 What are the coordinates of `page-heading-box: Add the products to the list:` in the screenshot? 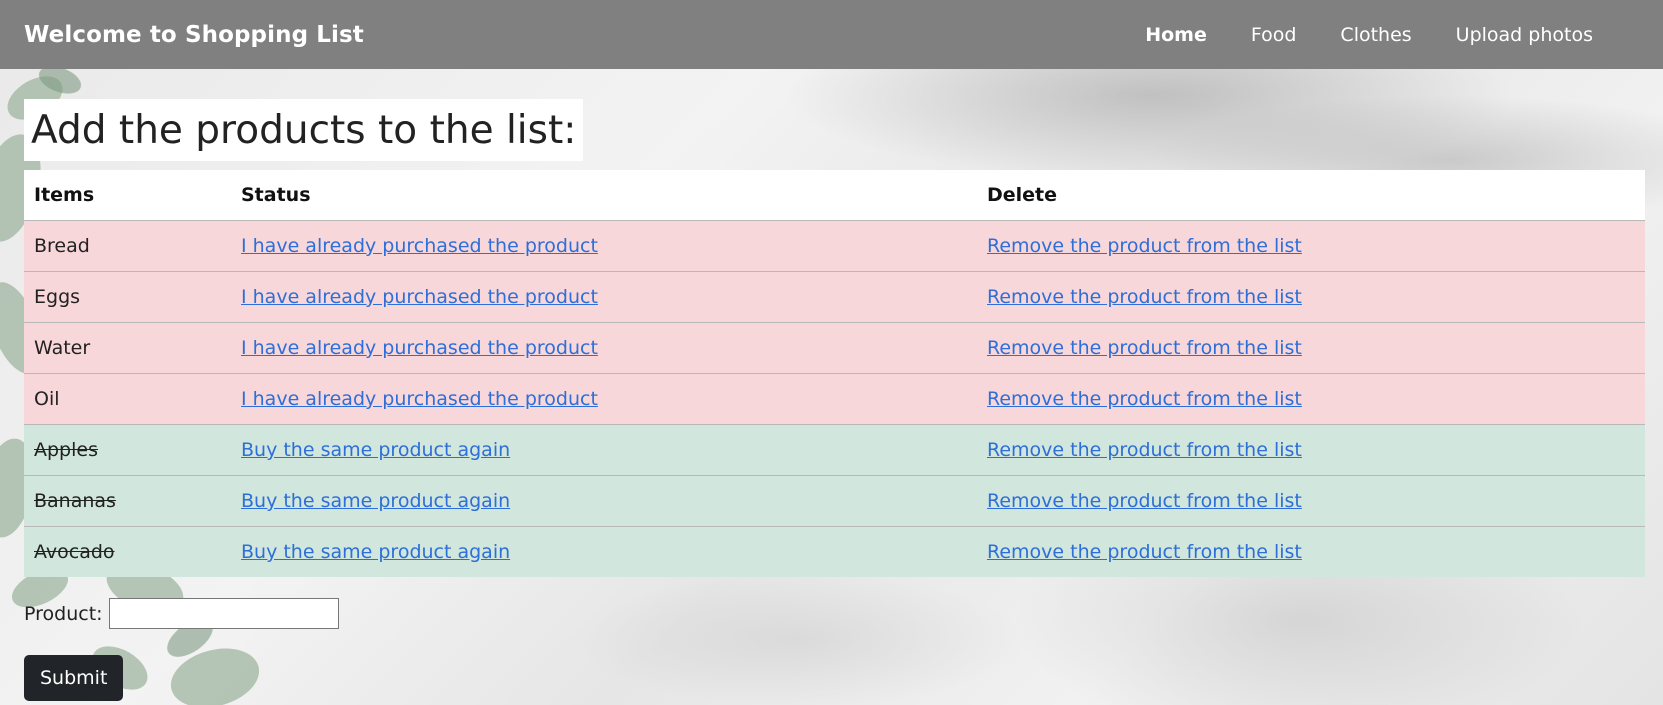 It's located at (304, 130).